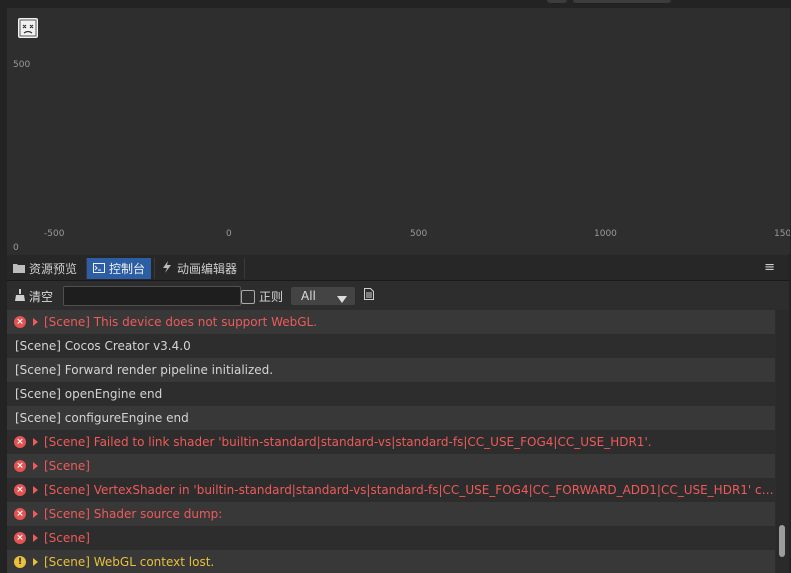 The image size is (791, 573). I want to click on top-toolbar-button, so click(557, 1).